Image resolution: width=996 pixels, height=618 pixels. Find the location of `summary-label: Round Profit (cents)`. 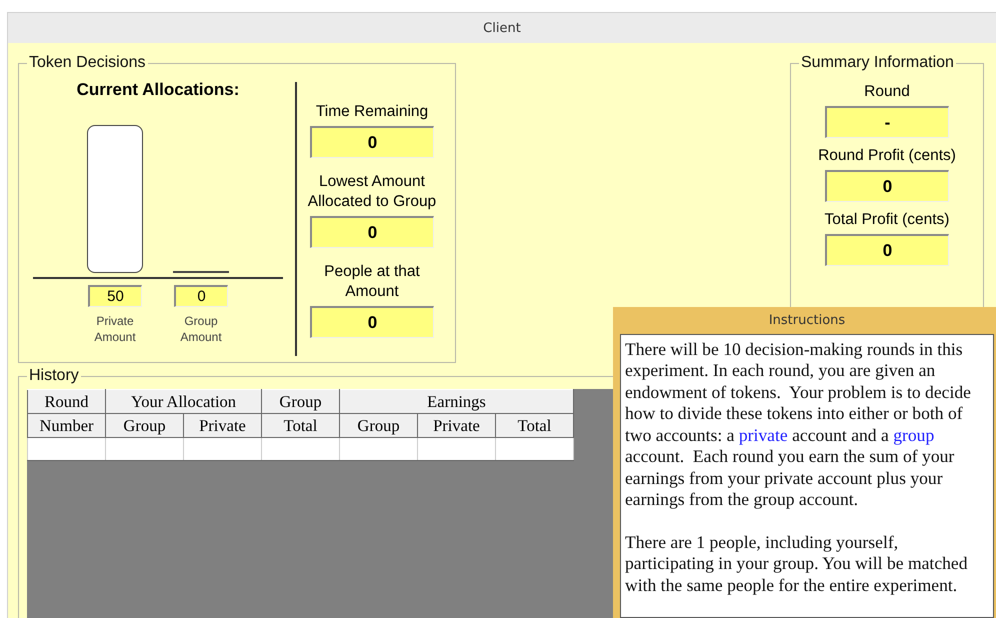

summary-label: Round Profit (cents) is located at coordinates (887, 156).